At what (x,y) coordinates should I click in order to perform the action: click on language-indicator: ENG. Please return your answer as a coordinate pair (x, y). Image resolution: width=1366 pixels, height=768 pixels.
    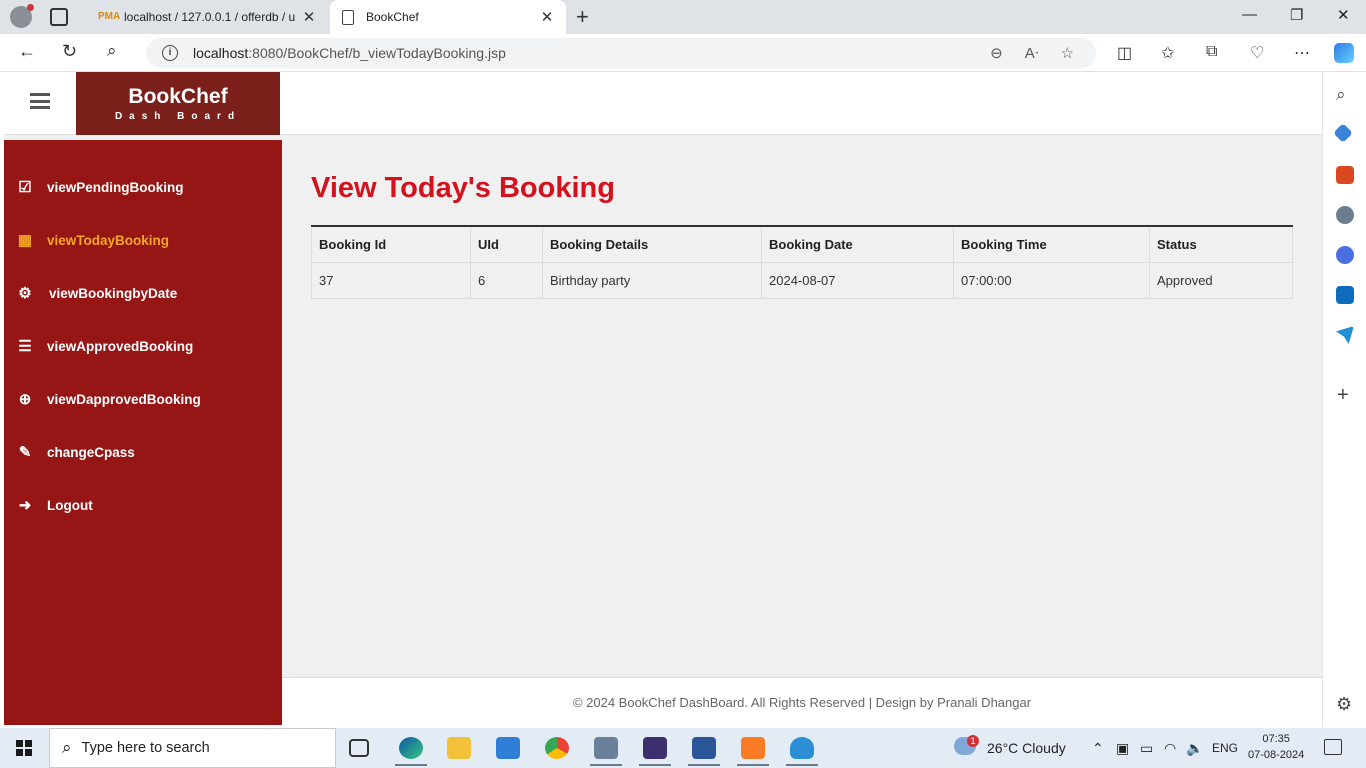
    Looking at the image, I should click on (1225, 748).